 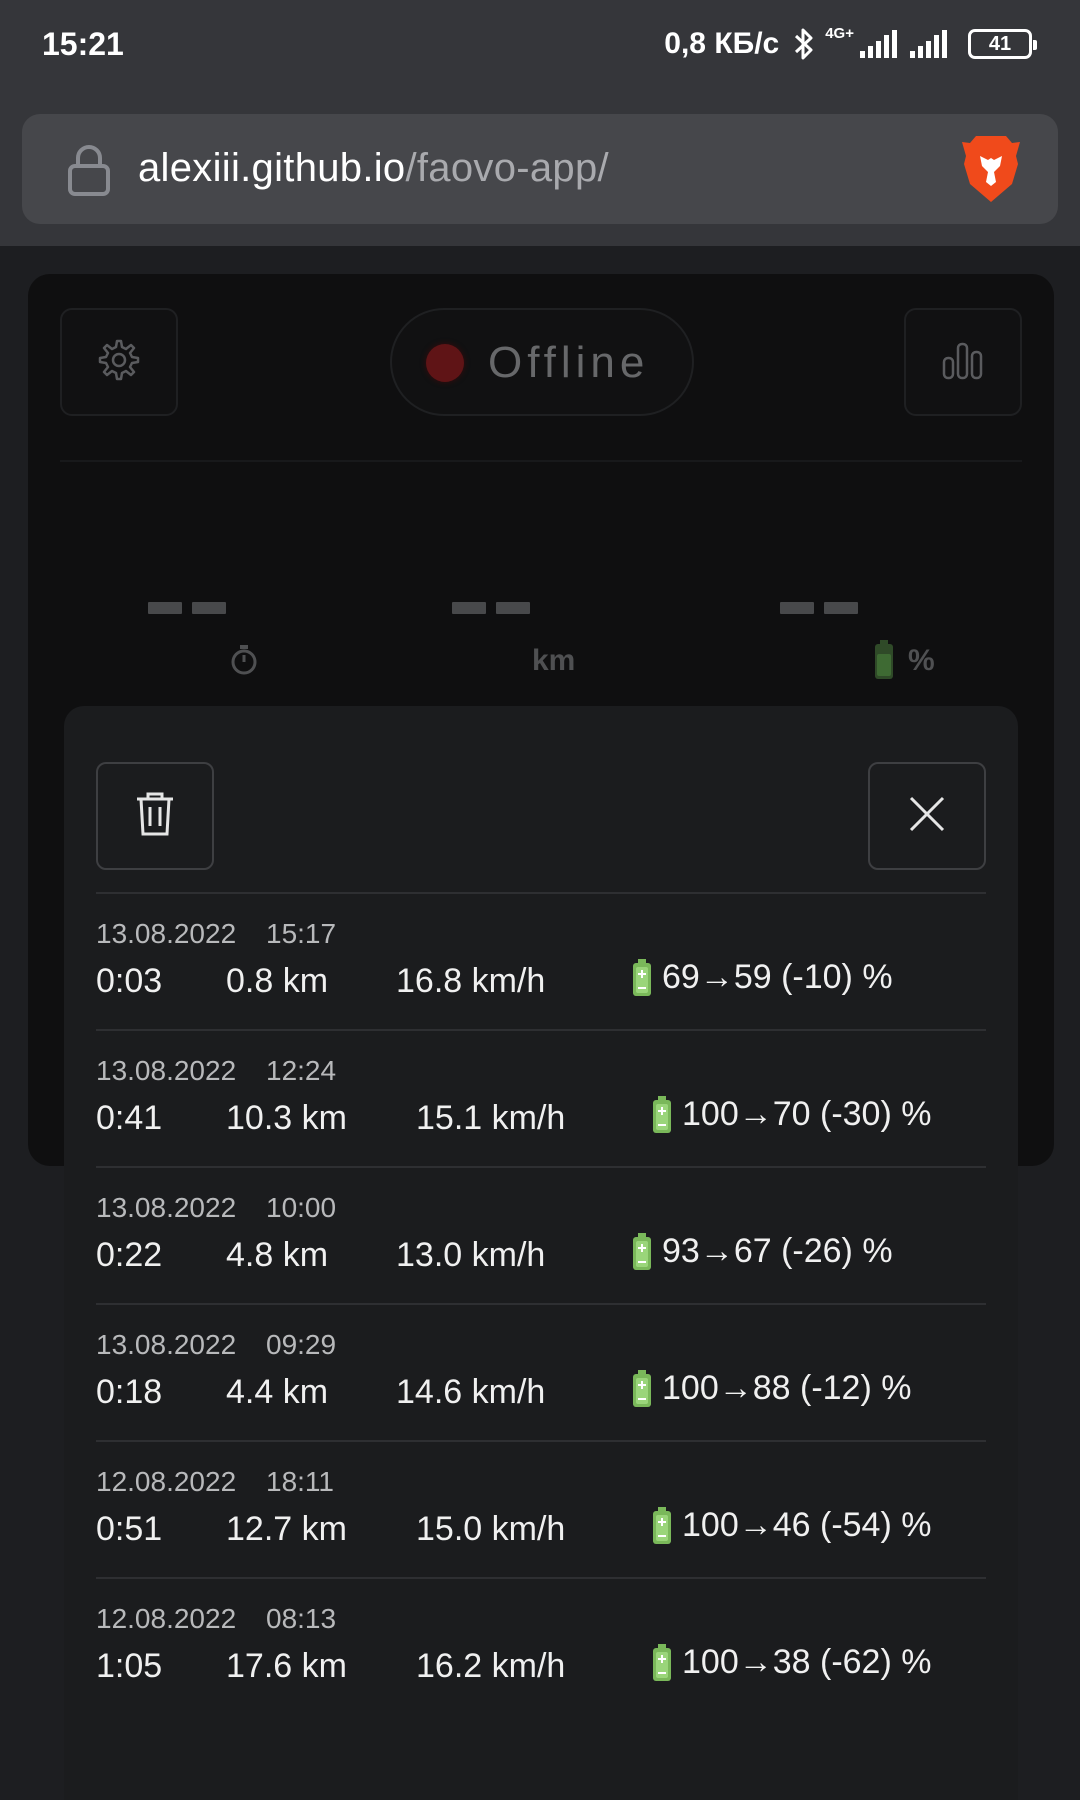 I want to click on close-button, so click(x=927, y=816).